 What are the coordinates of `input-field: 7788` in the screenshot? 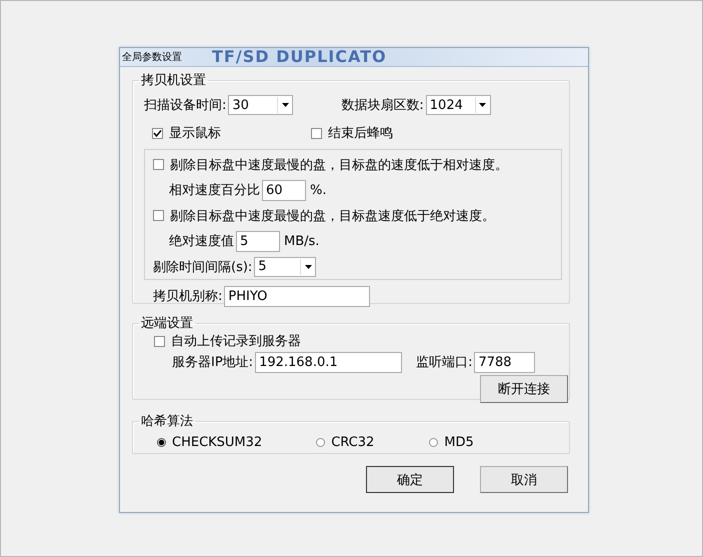 It's located at (505, 362).